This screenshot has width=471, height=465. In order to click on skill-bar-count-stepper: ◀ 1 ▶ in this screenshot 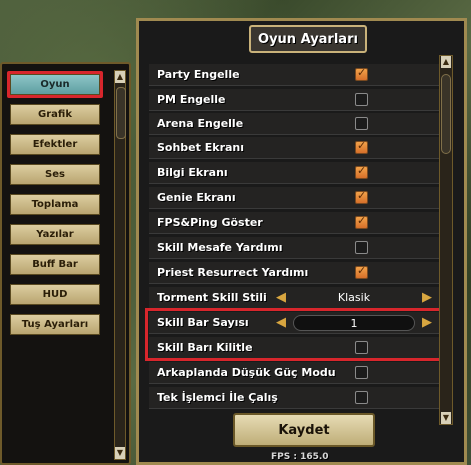, I will do `click(354, 323)`.